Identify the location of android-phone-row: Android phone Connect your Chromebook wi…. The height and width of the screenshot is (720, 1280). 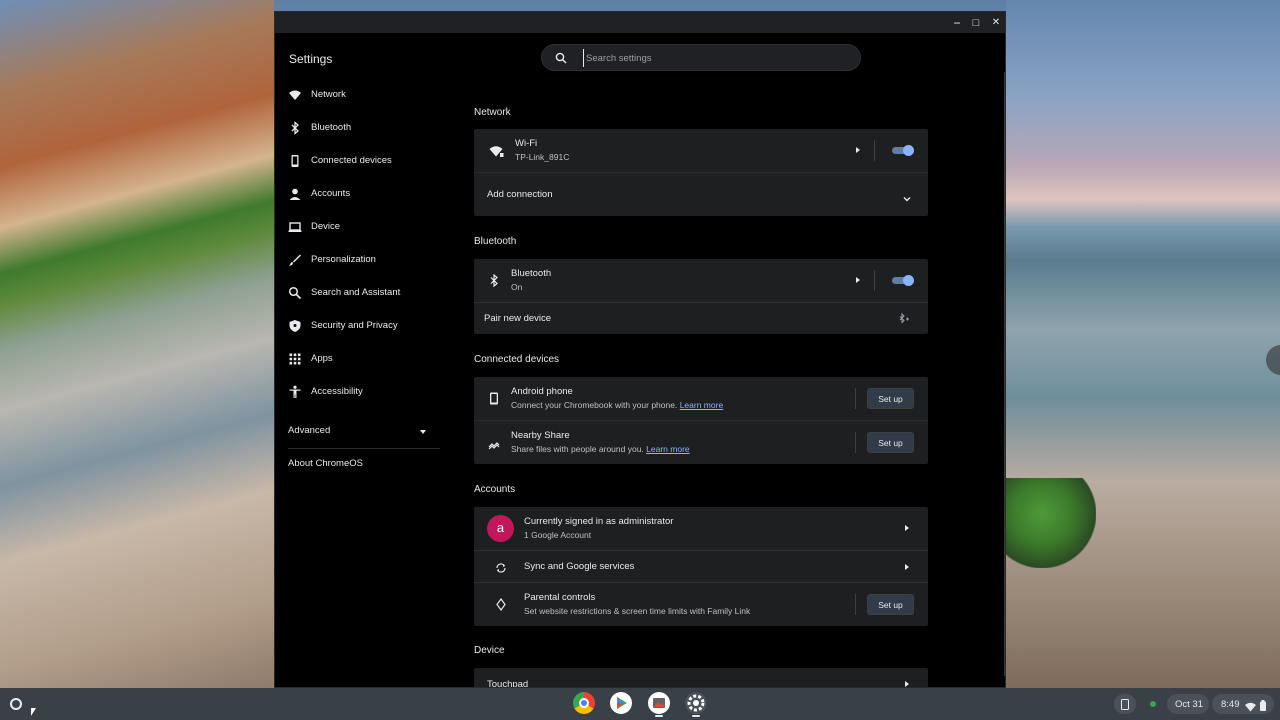
(701, 398).